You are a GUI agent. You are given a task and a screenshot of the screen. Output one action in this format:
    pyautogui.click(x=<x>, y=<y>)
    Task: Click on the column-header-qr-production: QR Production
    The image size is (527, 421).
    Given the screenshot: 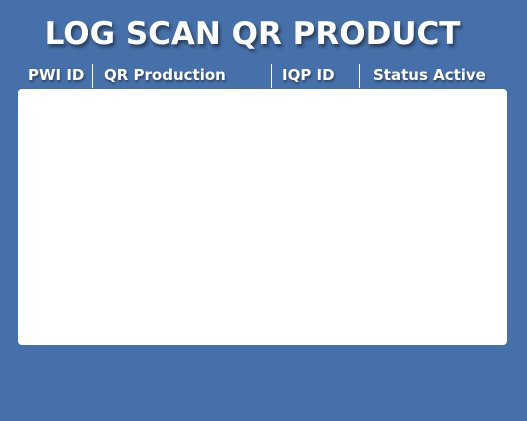 What is the action you would take?
    pyautogui.click(x=165, y=75)
    